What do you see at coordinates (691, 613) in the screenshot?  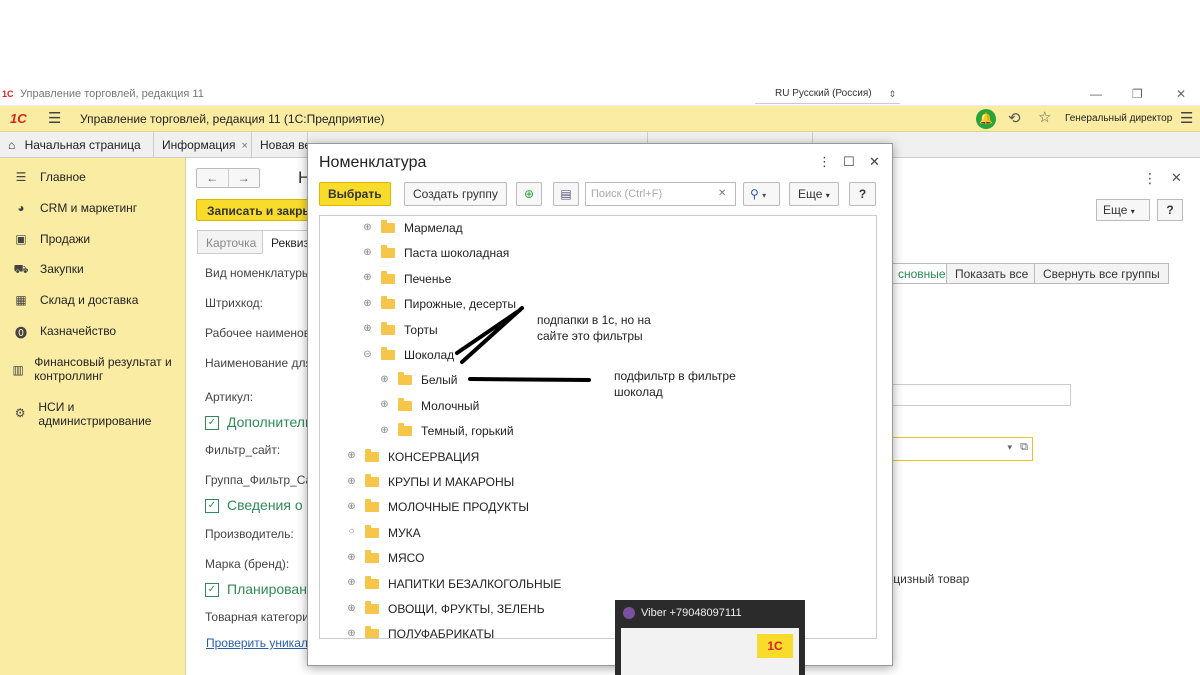 I see `viber-title-text: Viber +79048097111` at bounding box center [691, 613].